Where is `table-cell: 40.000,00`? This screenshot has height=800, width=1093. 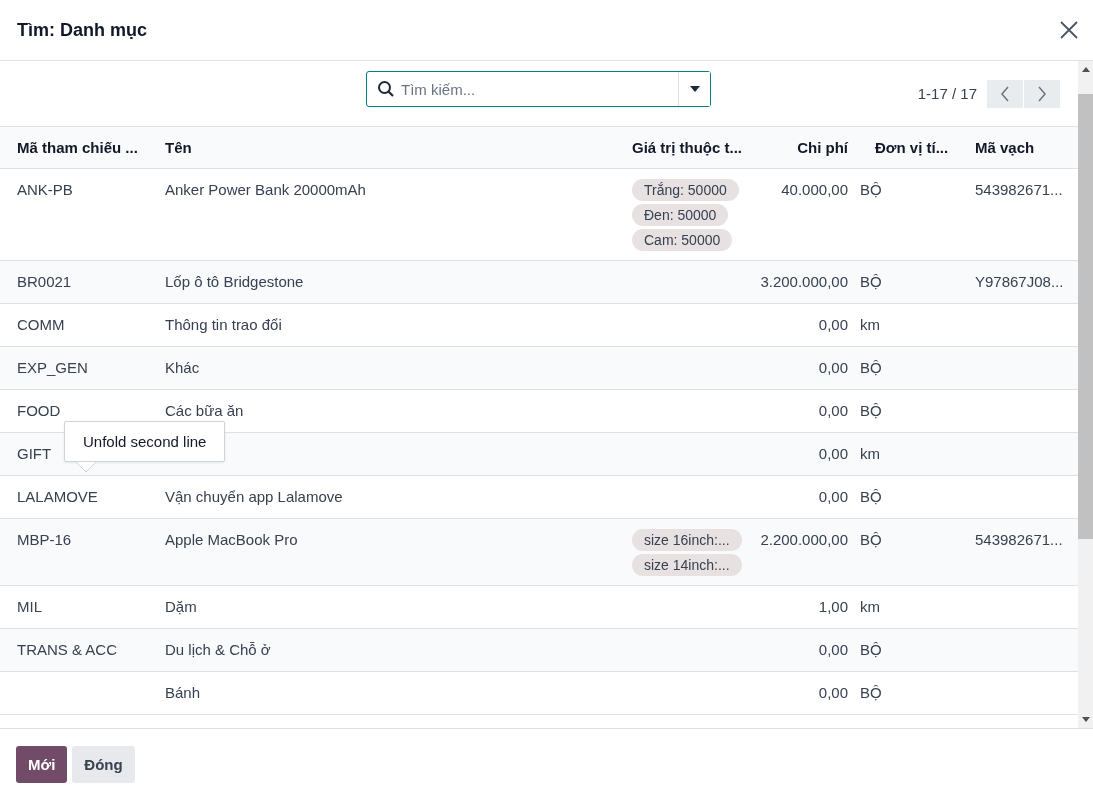
table-cell: 40.000,00 is located at coordinates (814, 189).